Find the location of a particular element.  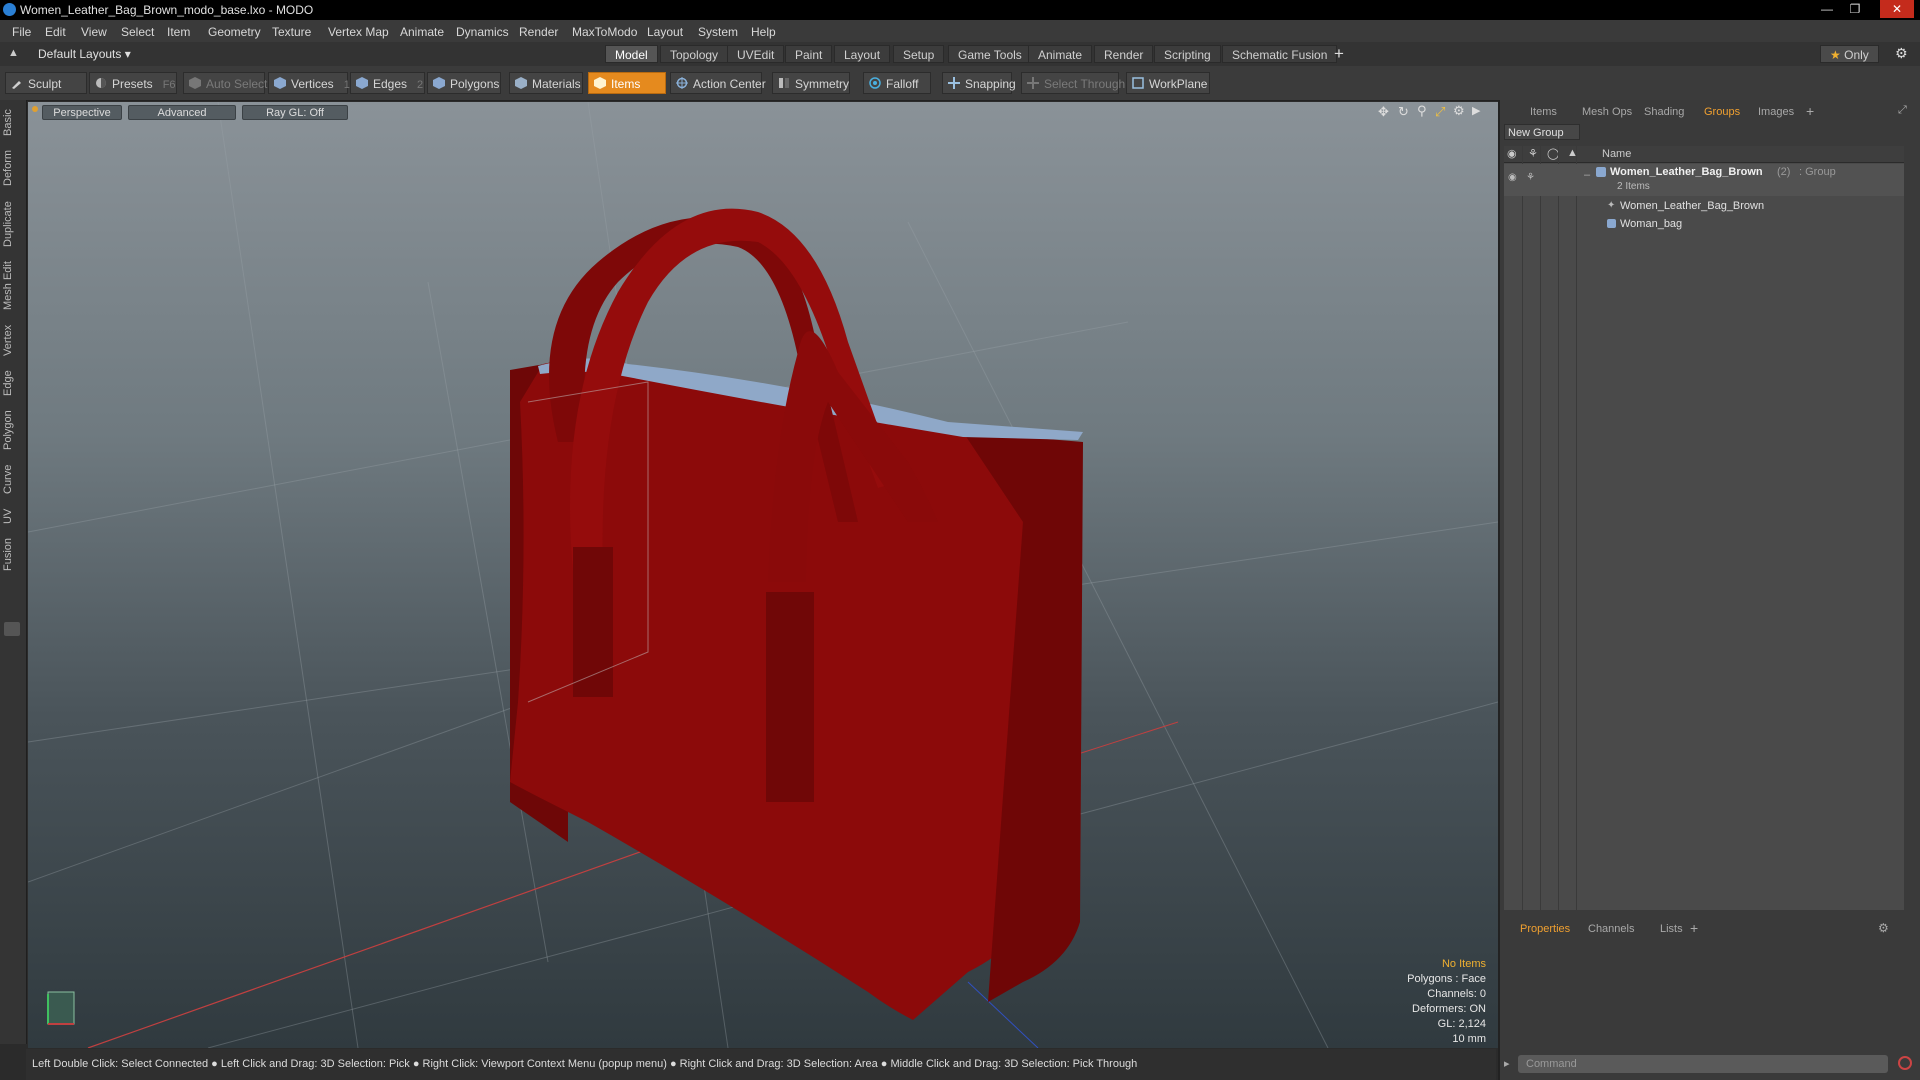

select-through-icon is located at coordinates (1033, 83).